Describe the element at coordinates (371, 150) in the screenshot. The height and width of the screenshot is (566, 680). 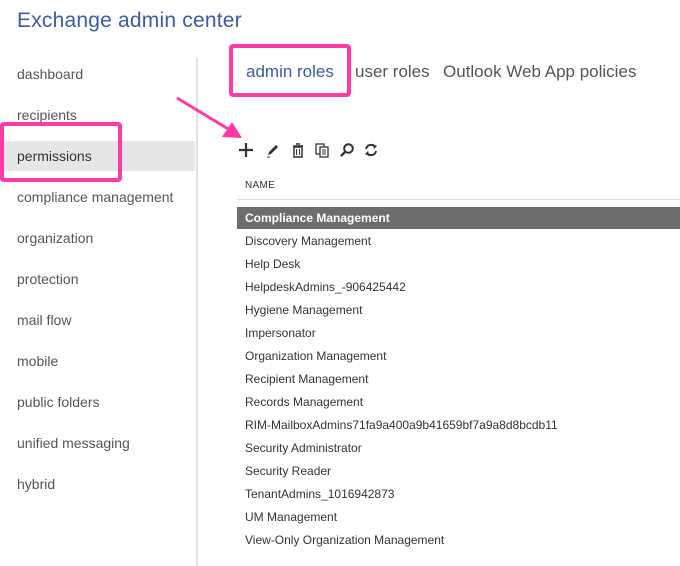
I see `refresh-icon` at that location.